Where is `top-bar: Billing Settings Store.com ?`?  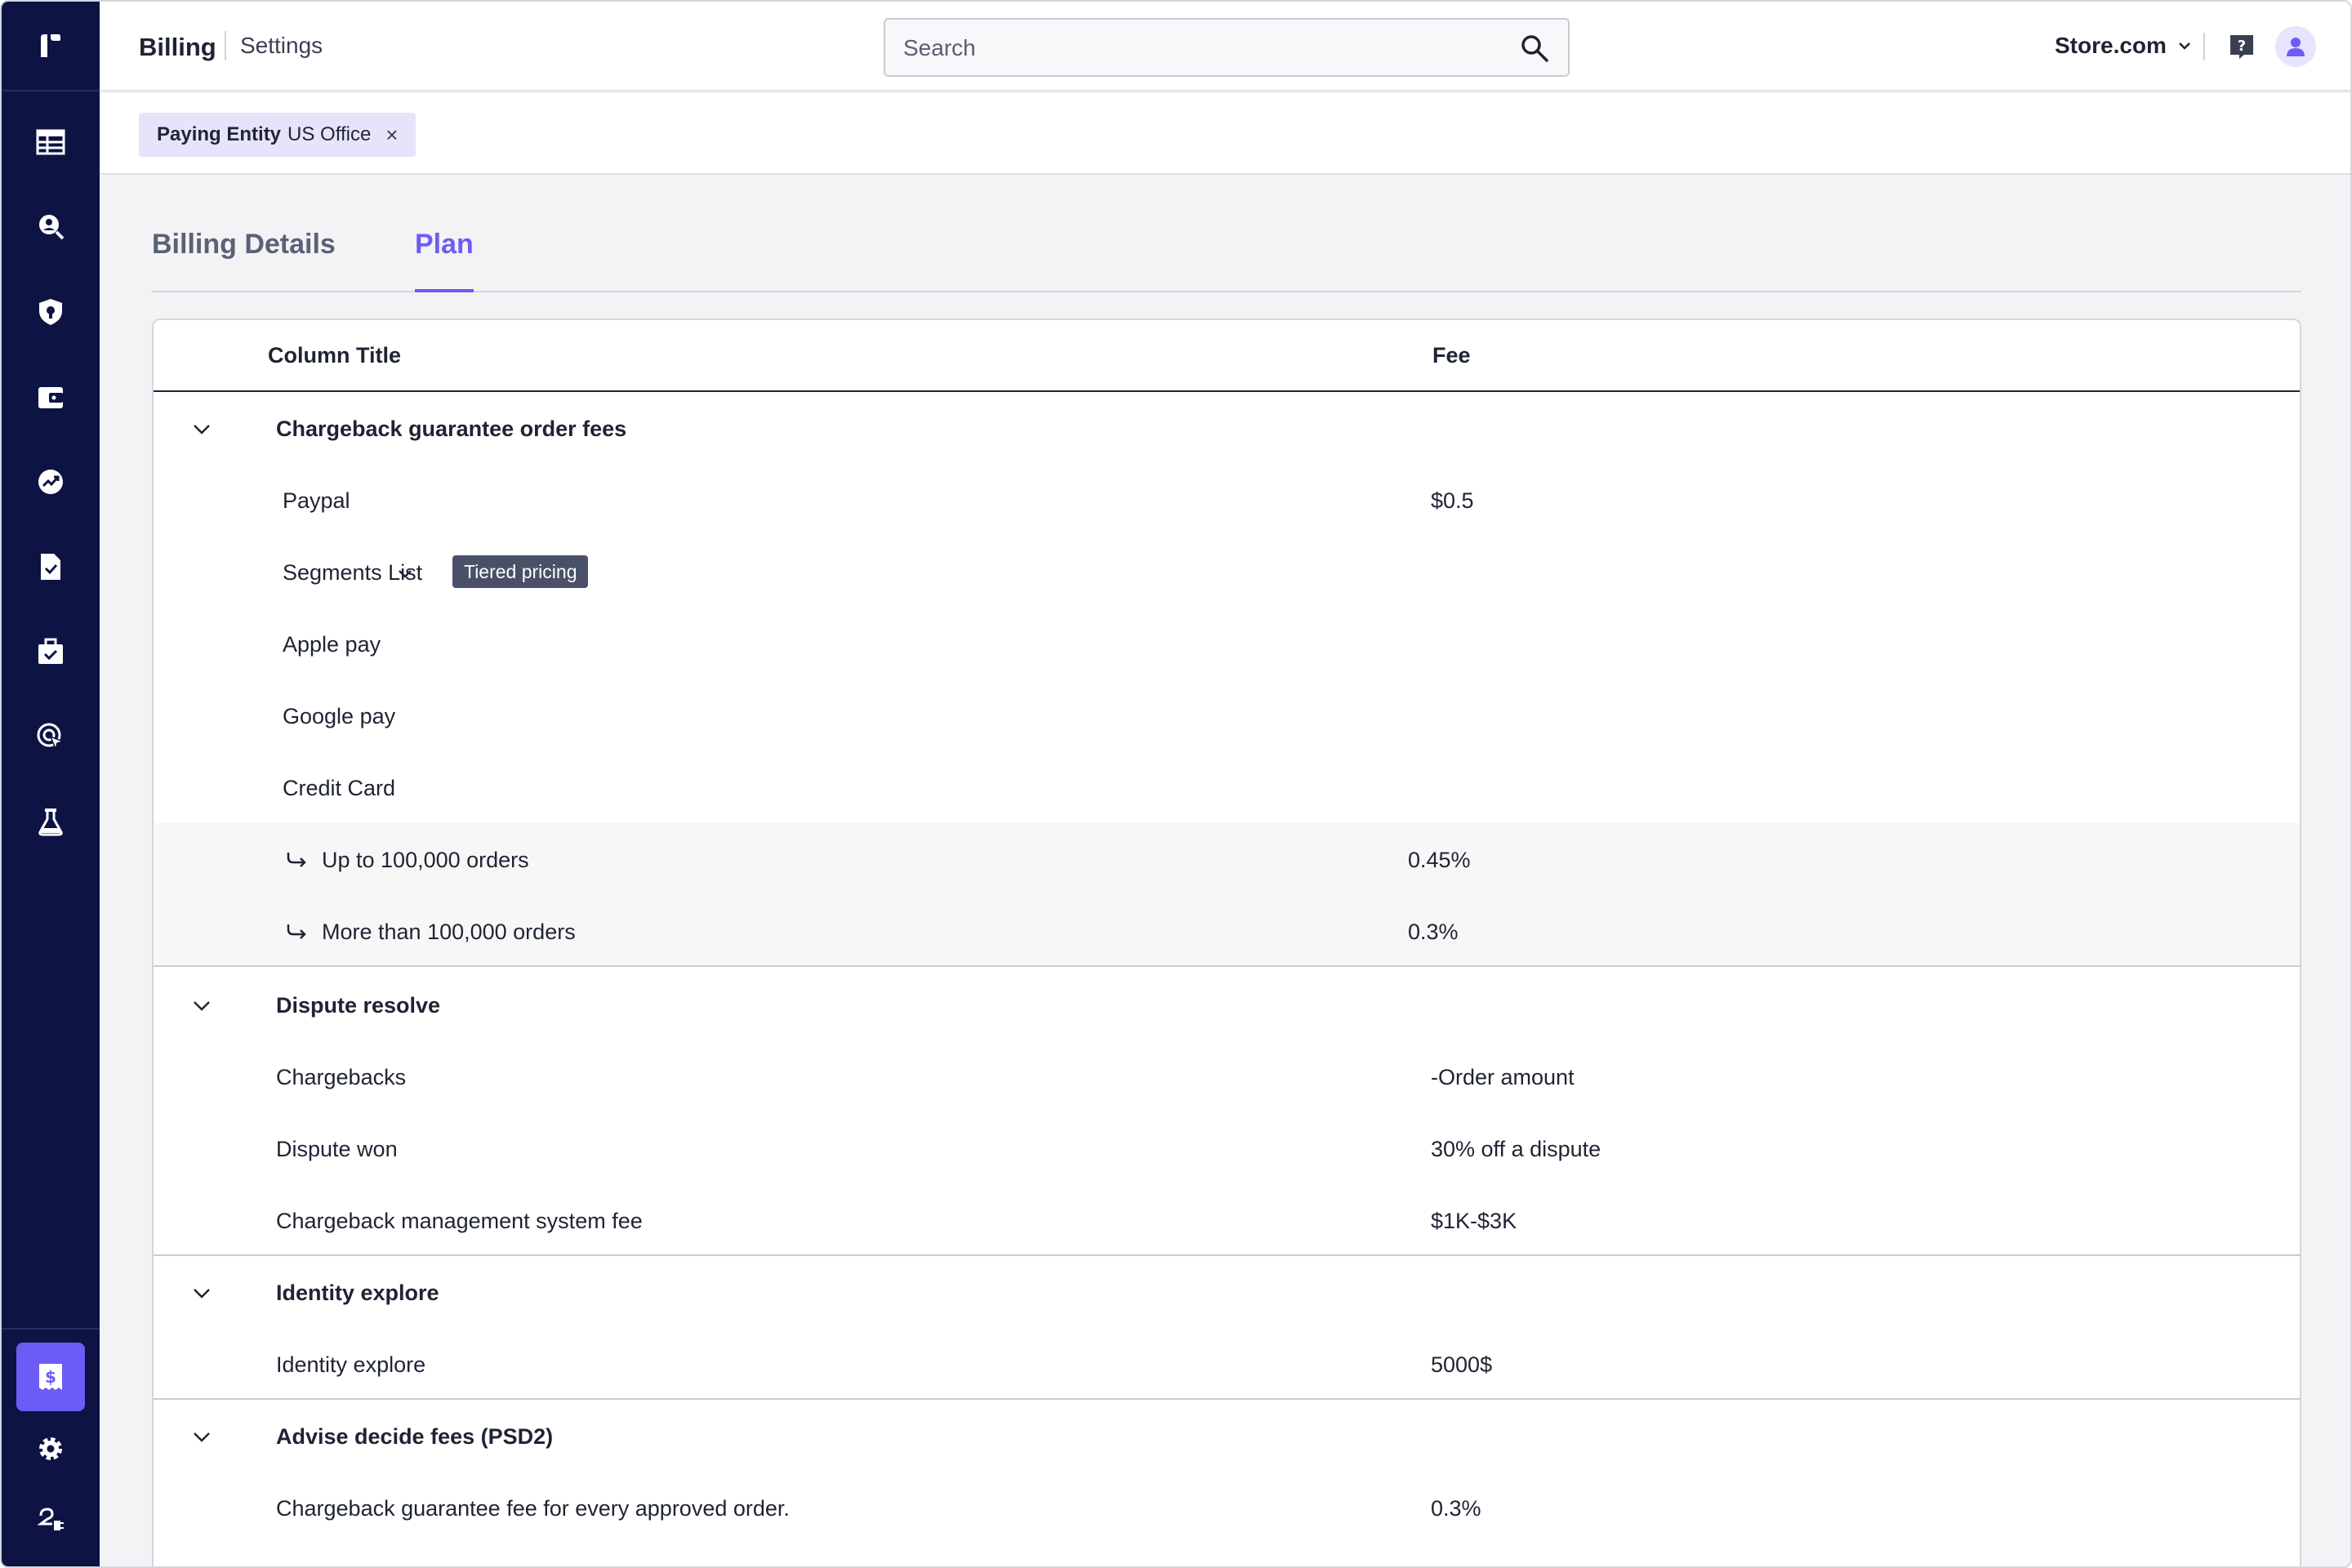 top-bar: Billing Settings Store.com ? is located at coordinates (1225, 46).